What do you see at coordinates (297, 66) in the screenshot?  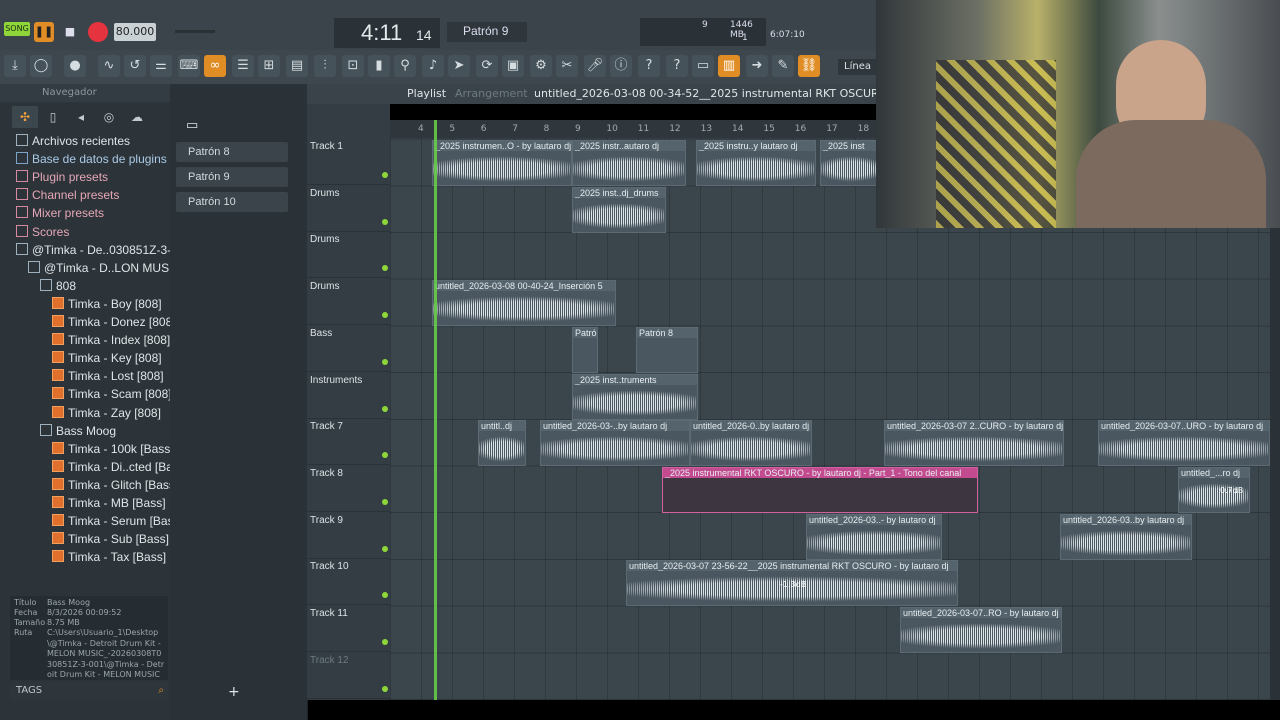 I see `playlist-icon: ▤` at bounding box center [297, 66].